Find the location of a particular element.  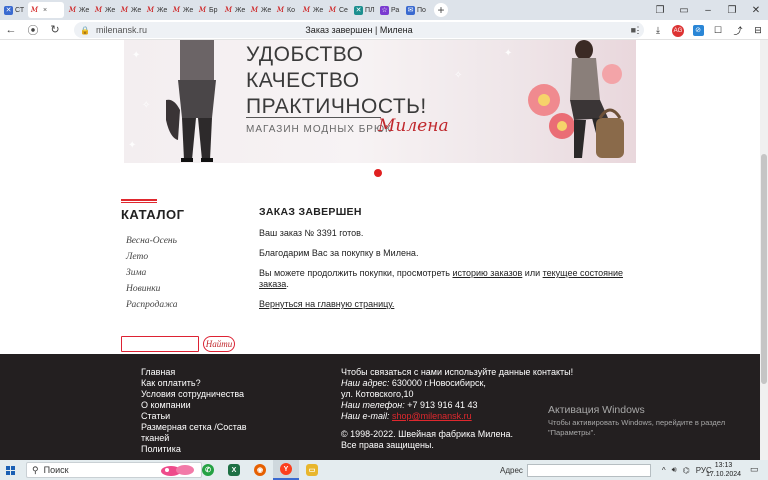

slider-dot is located at coordinates (378, 173).